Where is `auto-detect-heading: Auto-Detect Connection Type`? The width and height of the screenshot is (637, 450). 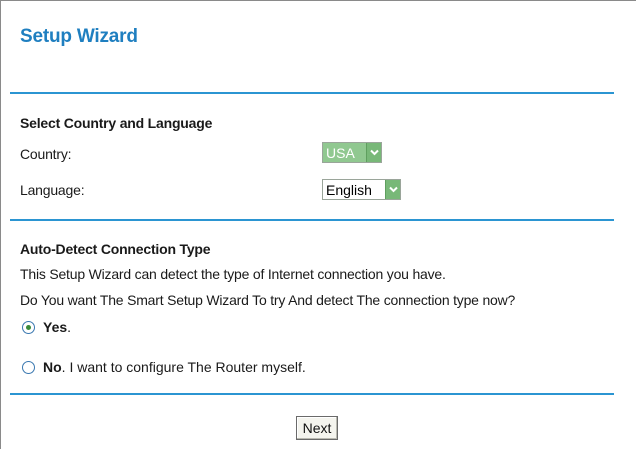 auto-detect-heading: Auto-Detect Connection Type is located at coordinates (115, 249).